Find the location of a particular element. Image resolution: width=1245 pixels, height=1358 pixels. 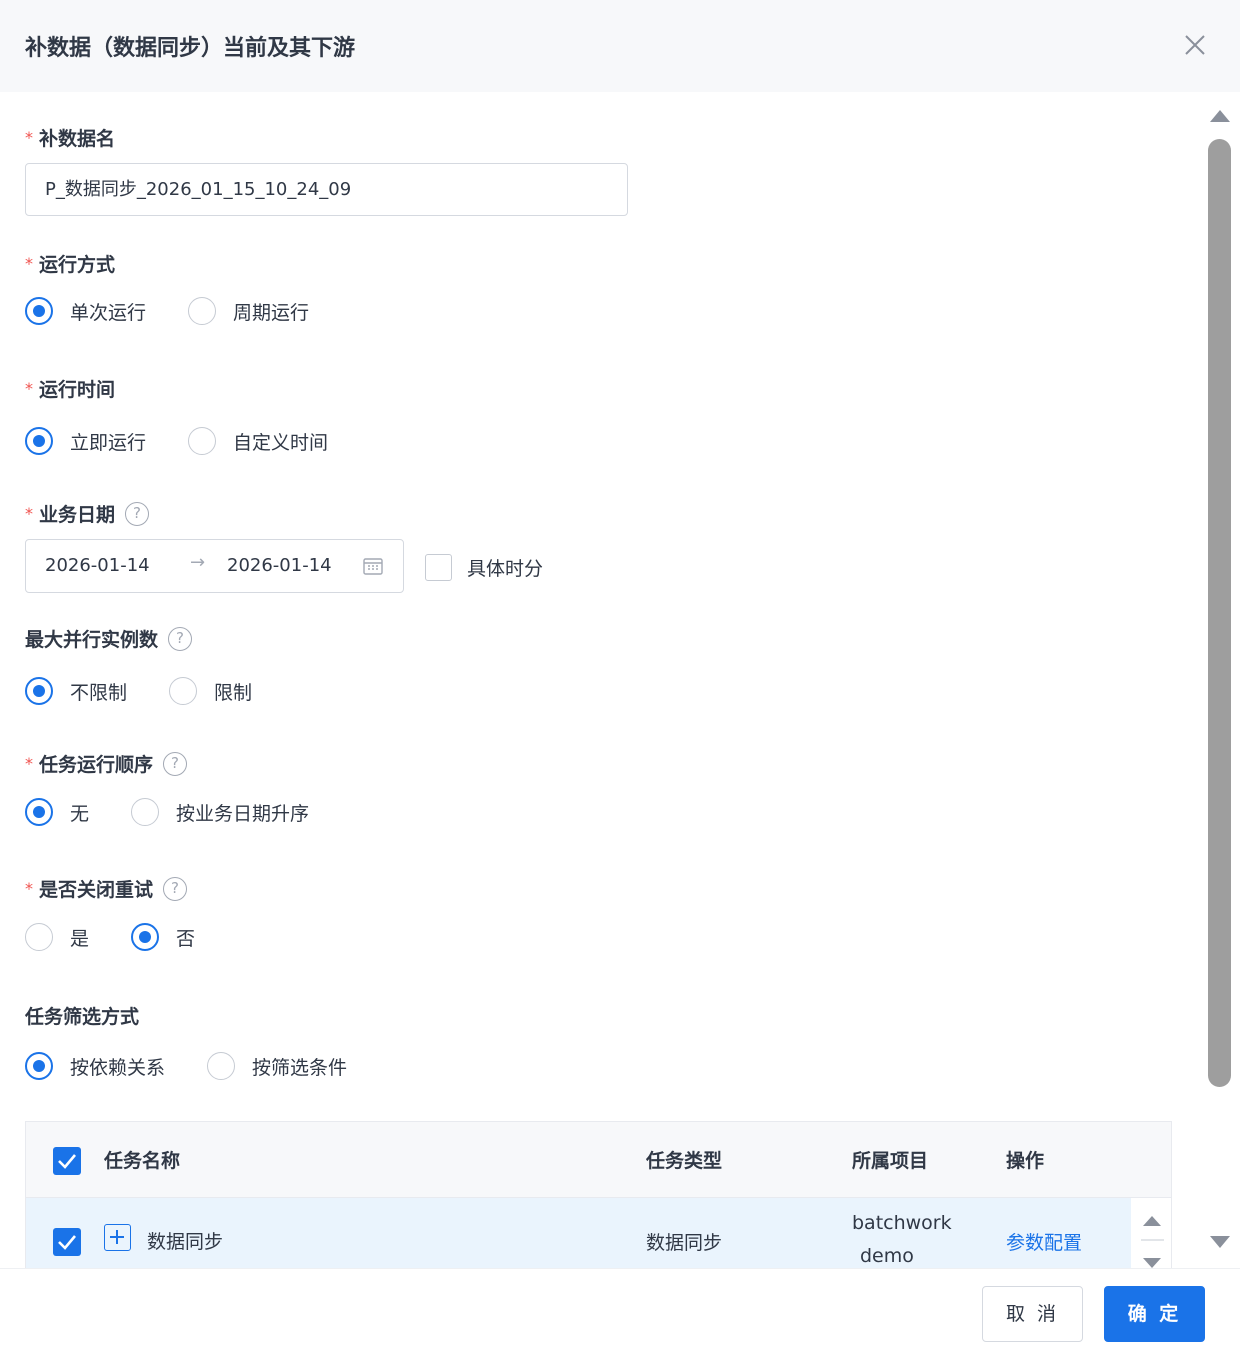

run-time-label: * 运行时间 is located at coordinates (70, 390).